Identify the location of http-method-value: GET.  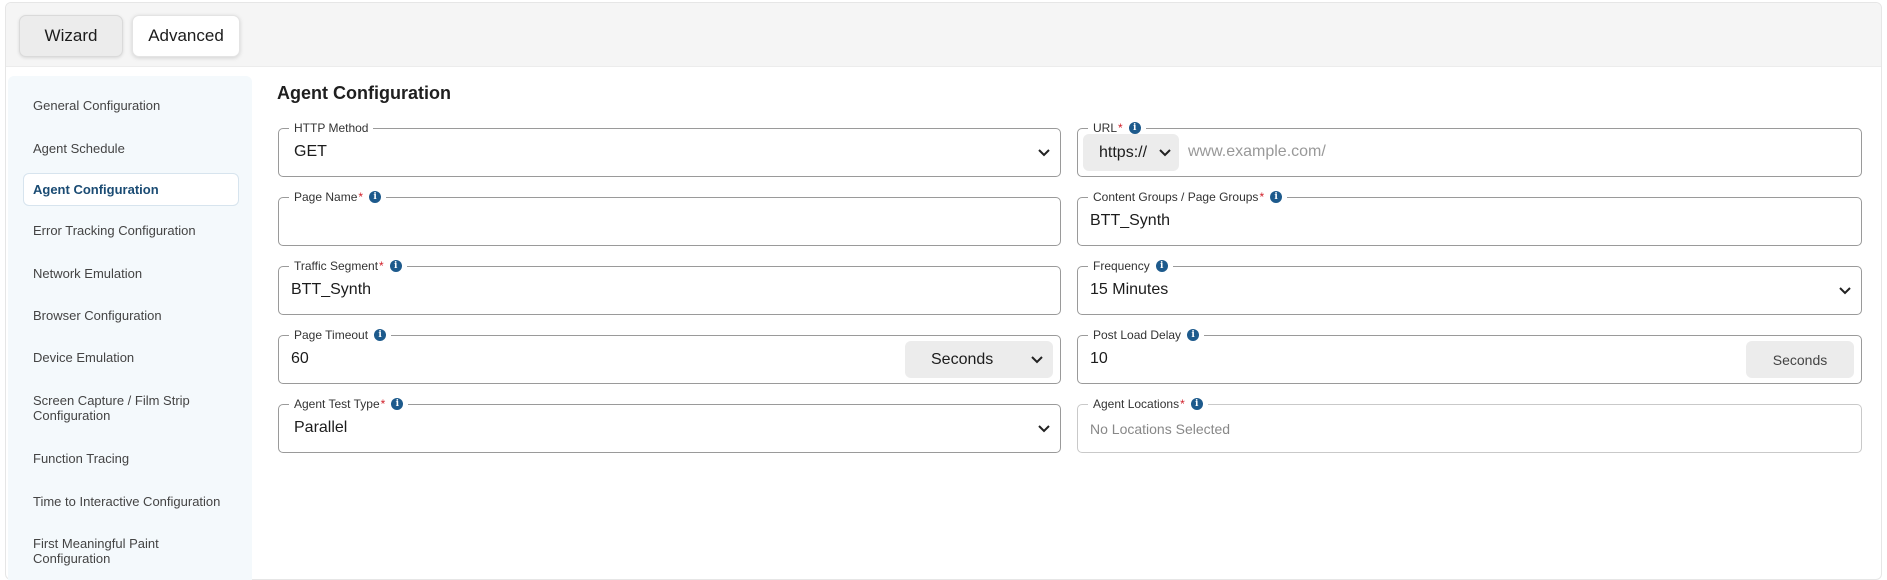
(310, 151).